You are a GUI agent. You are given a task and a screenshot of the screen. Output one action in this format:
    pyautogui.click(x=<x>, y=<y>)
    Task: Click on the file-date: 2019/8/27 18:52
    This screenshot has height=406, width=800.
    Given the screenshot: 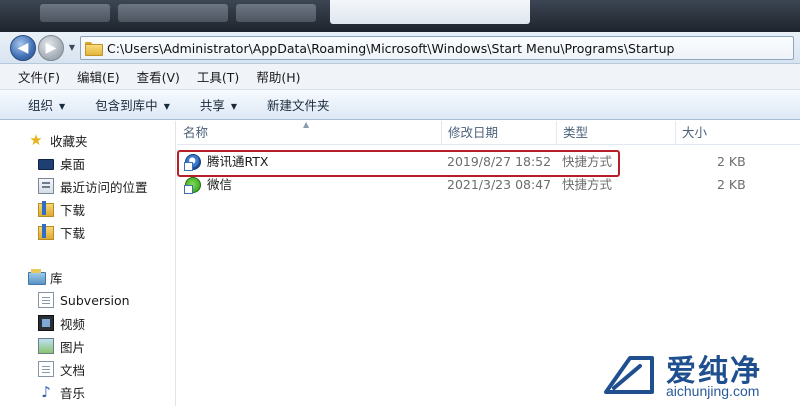 What is the action you would take?
    pyautogui.click(x=499, y=161)
    